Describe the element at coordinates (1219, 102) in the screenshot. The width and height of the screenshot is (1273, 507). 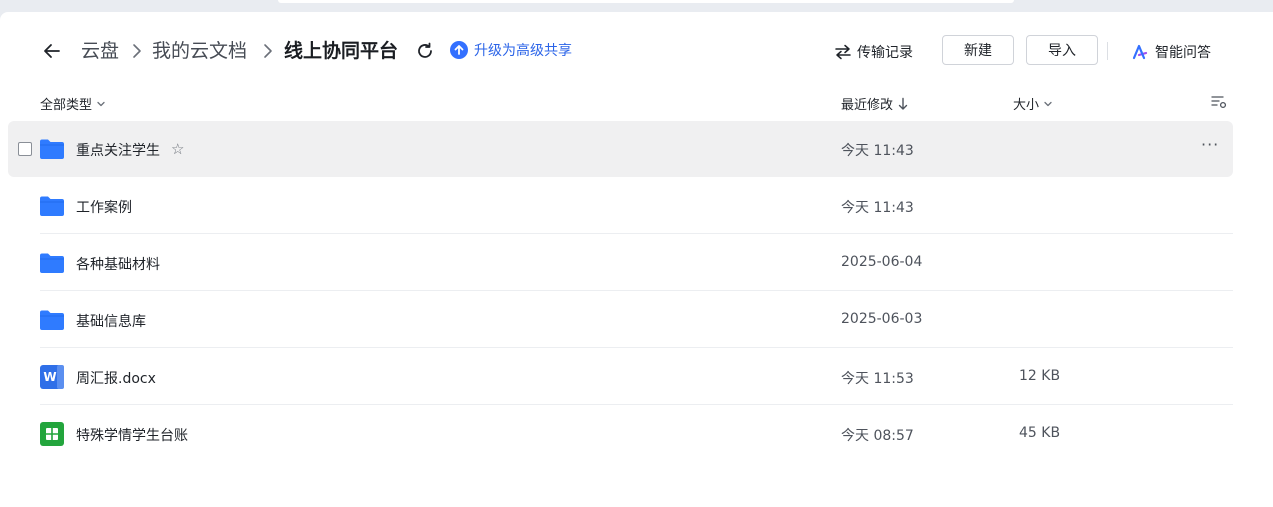
I see `list-settings-icon` at that location.